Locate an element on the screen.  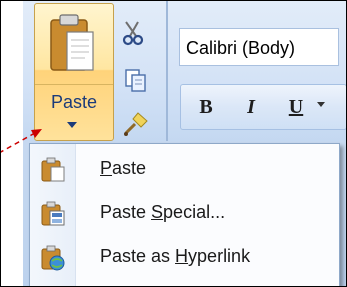
menu-item-label: Paste is located at coordinates (123, 168).